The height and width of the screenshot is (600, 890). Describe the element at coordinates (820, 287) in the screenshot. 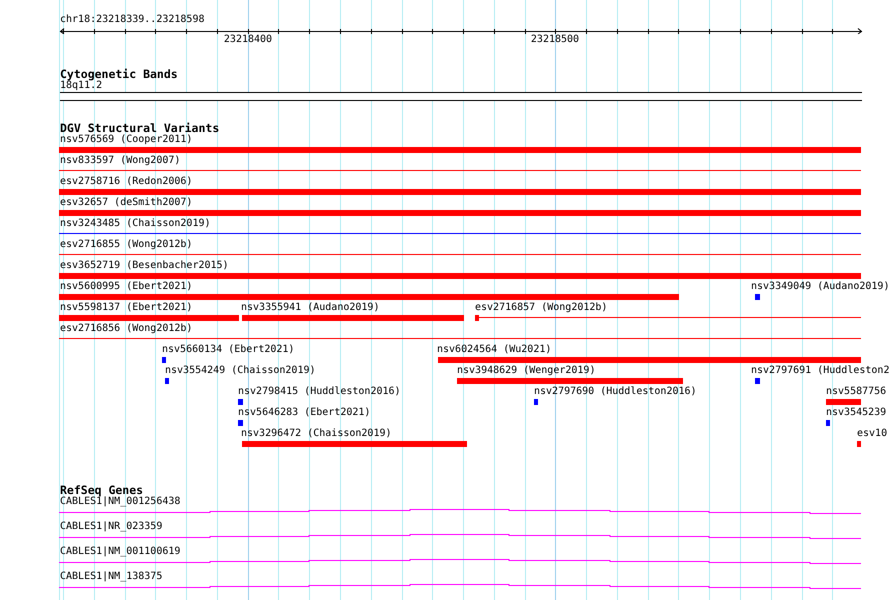

I see `variant-label: nsv3349049 (Audano2019)` at that location.